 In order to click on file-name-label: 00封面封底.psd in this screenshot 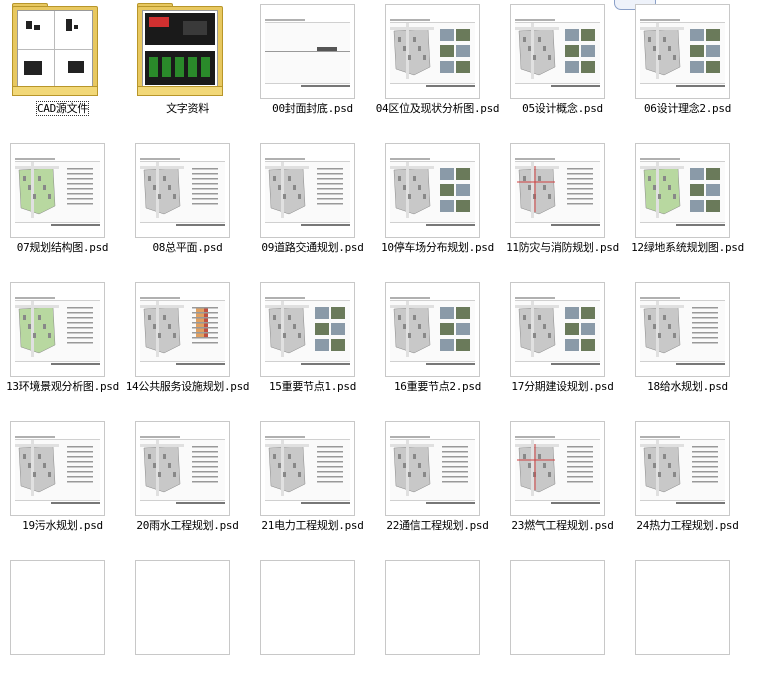, I will do `click(312, 108)`.